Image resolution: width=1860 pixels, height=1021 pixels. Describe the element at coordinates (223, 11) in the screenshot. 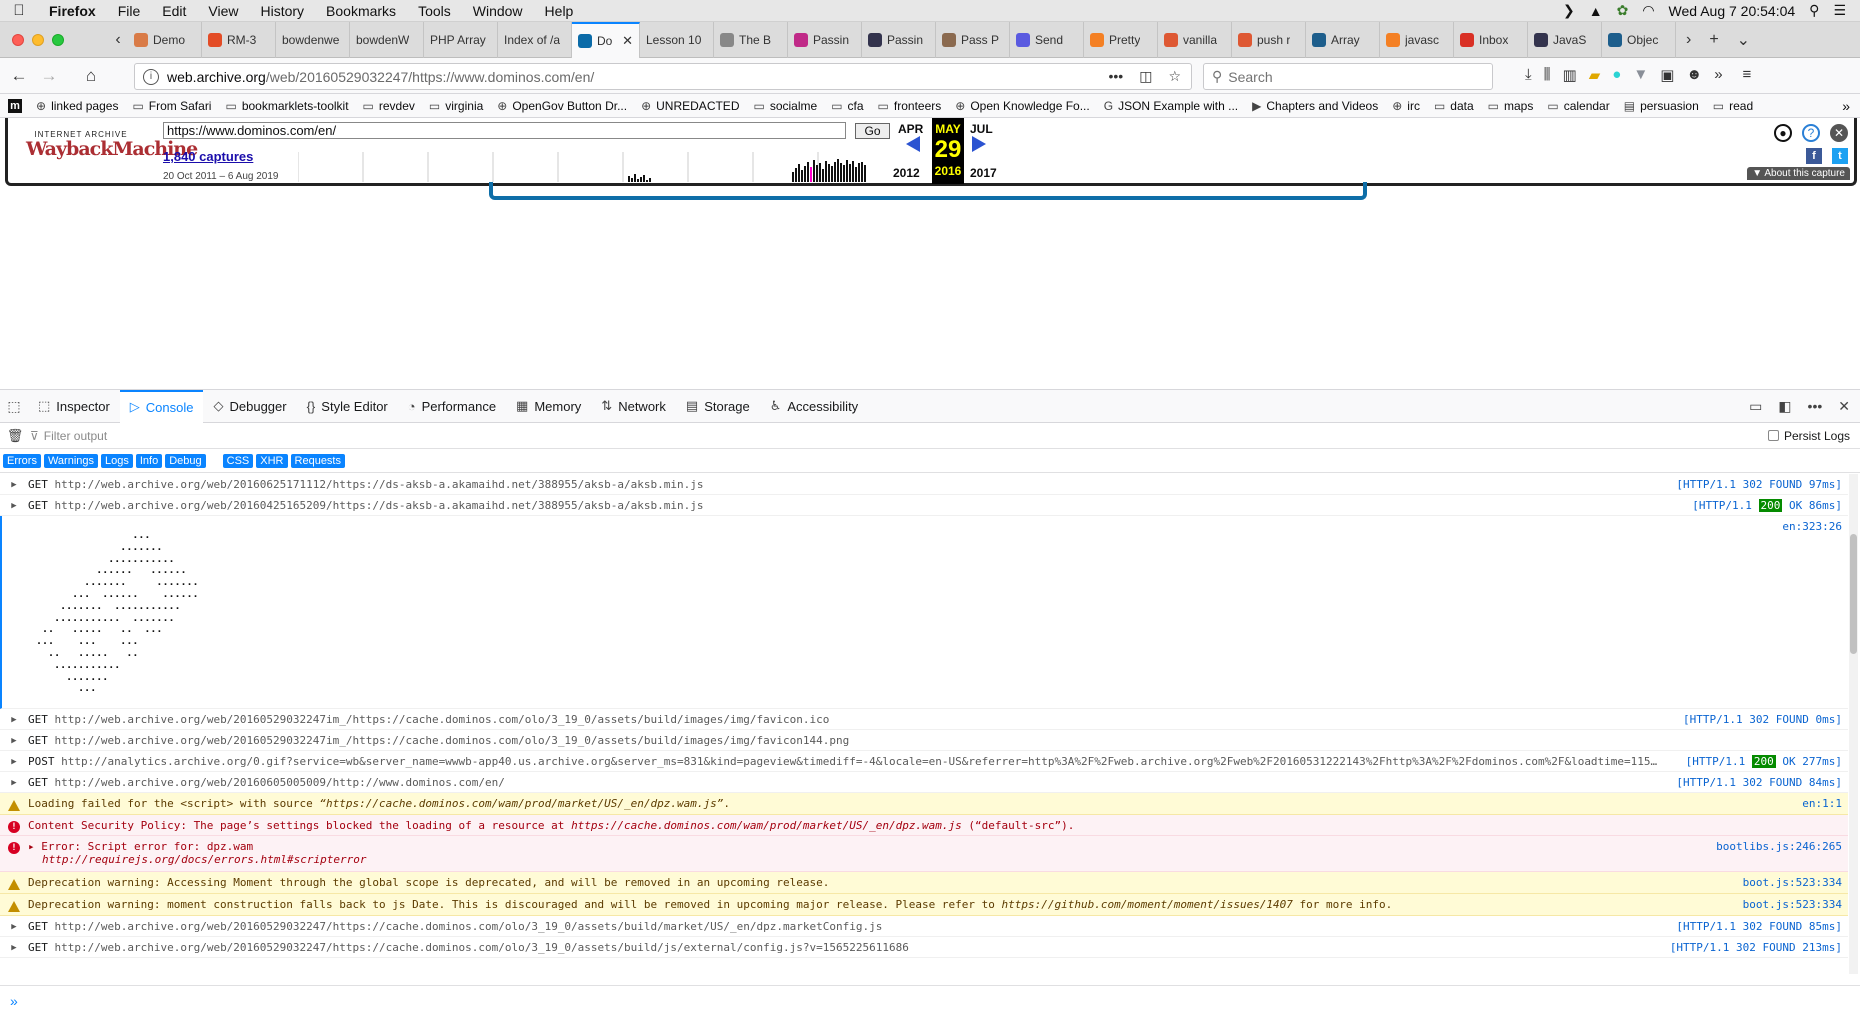

I see `menu-view: View` at that location.